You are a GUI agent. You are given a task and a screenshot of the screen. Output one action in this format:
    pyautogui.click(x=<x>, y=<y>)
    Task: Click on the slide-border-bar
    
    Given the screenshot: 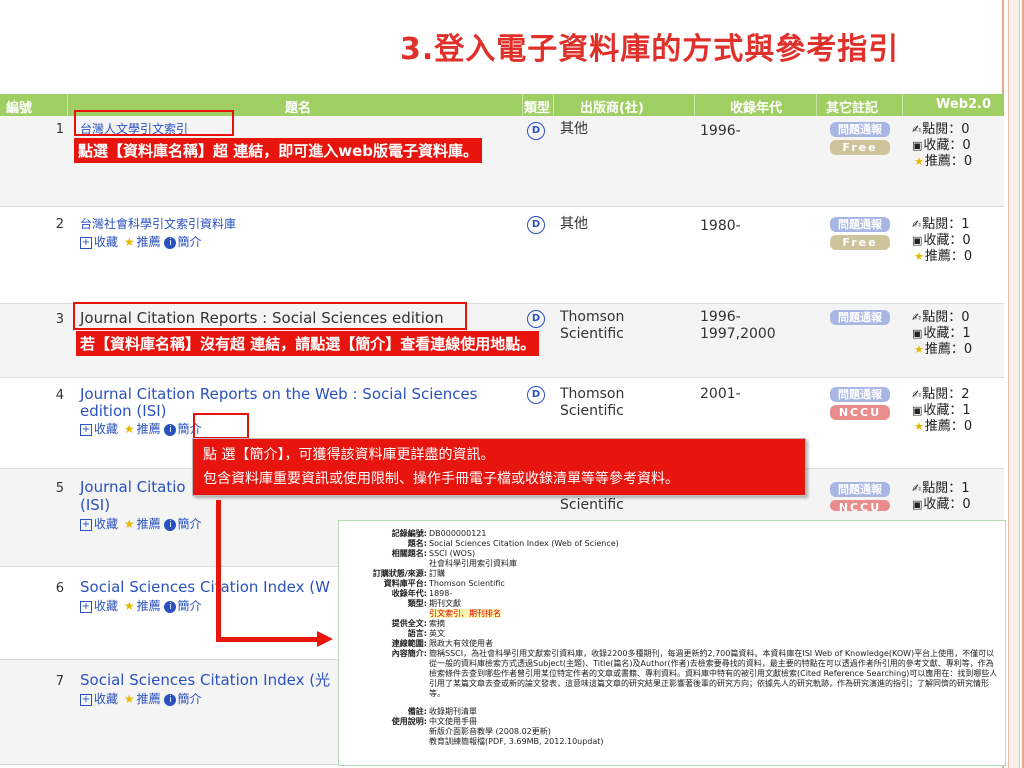 What is the action you would take?
    pyautogui.click(x=1014, y=384)
    